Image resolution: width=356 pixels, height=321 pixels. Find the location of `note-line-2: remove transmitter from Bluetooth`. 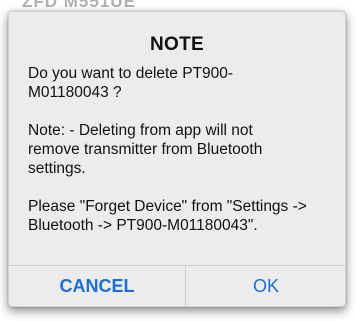

note-line-2: remove transmitter from Bluetooth is located at coordinates (145, 149).